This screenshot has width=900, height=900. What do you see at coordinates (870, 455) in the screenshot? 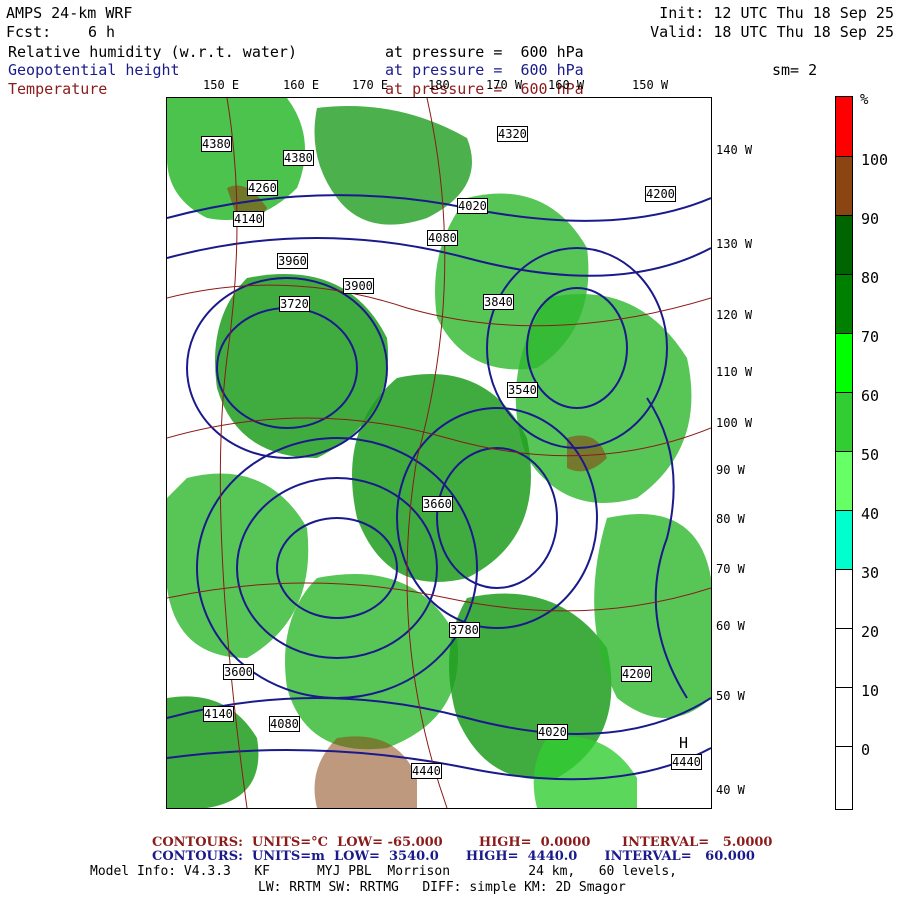
I see `colorbar-tick-label: 50` at bounding box center [870, 455].